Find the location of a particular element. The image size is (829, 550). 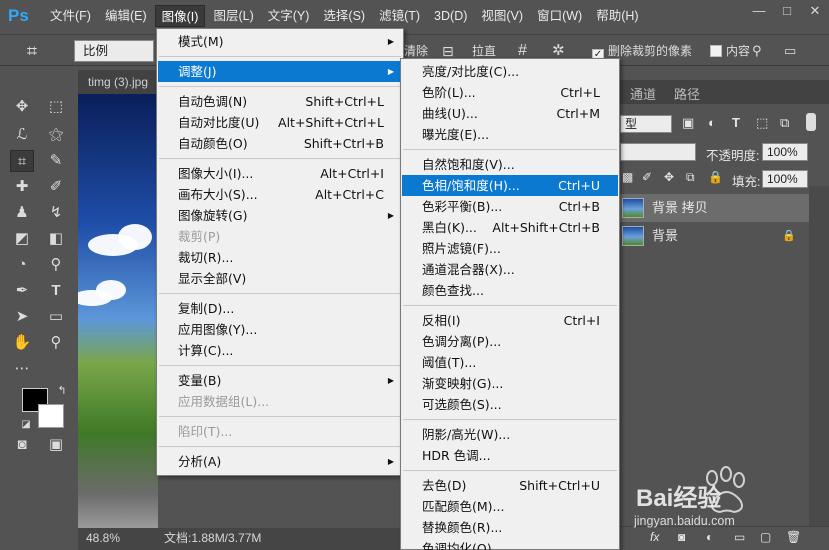

pen-tool-icon: ✒ is located at coordinates (22, 291).